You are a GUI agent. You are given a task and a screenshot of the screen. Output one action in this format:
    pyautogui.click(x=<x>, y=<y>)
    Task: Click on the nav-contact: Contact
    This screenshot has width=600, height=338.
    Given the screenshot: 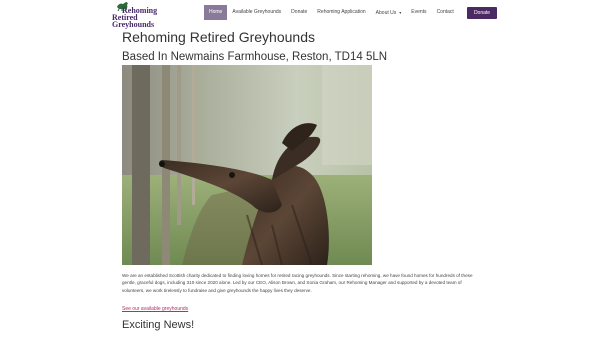 What is the action you would take?
    pyautogui.click(x=445, y=12)
    